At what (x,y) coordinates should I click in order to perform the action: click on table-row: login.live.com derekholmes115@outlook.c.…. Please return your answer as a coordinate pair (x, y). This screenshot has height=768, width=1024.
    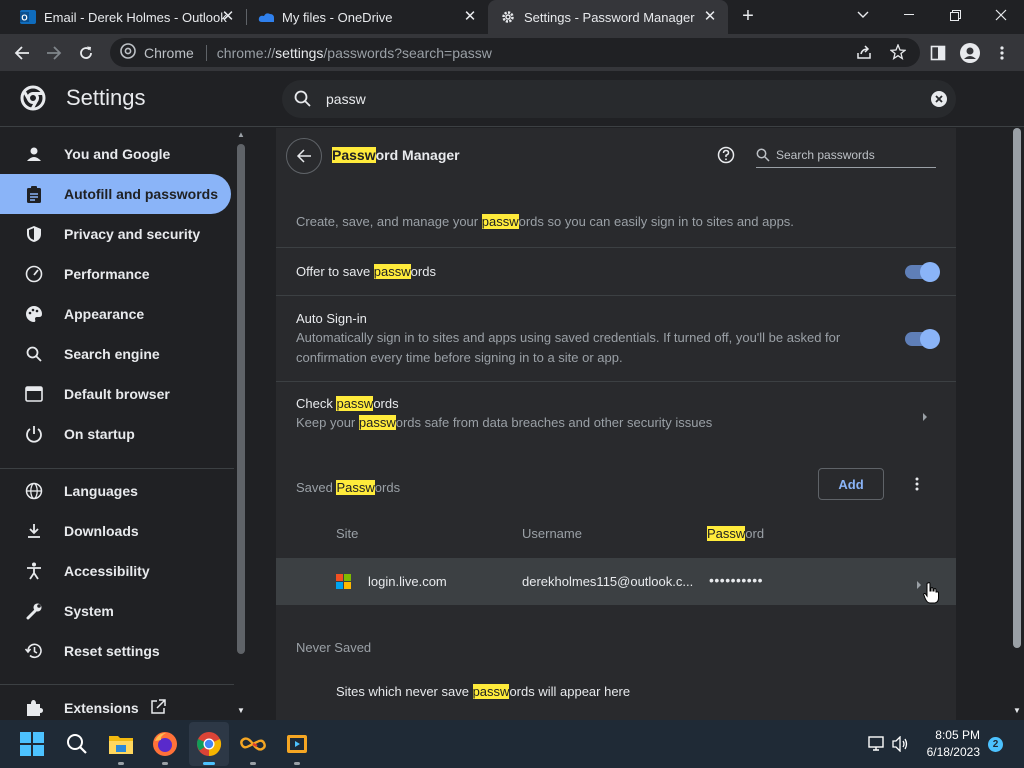
    Looking at the image, I should click on (616, 581).